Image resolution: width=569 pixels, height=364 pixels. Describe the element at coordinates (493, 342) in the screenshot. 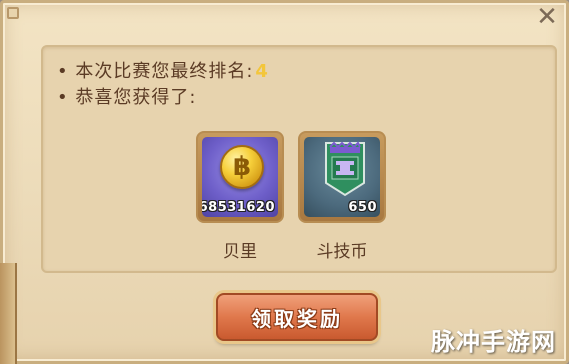

I see `watermark: 脉冲手游网` at that location.